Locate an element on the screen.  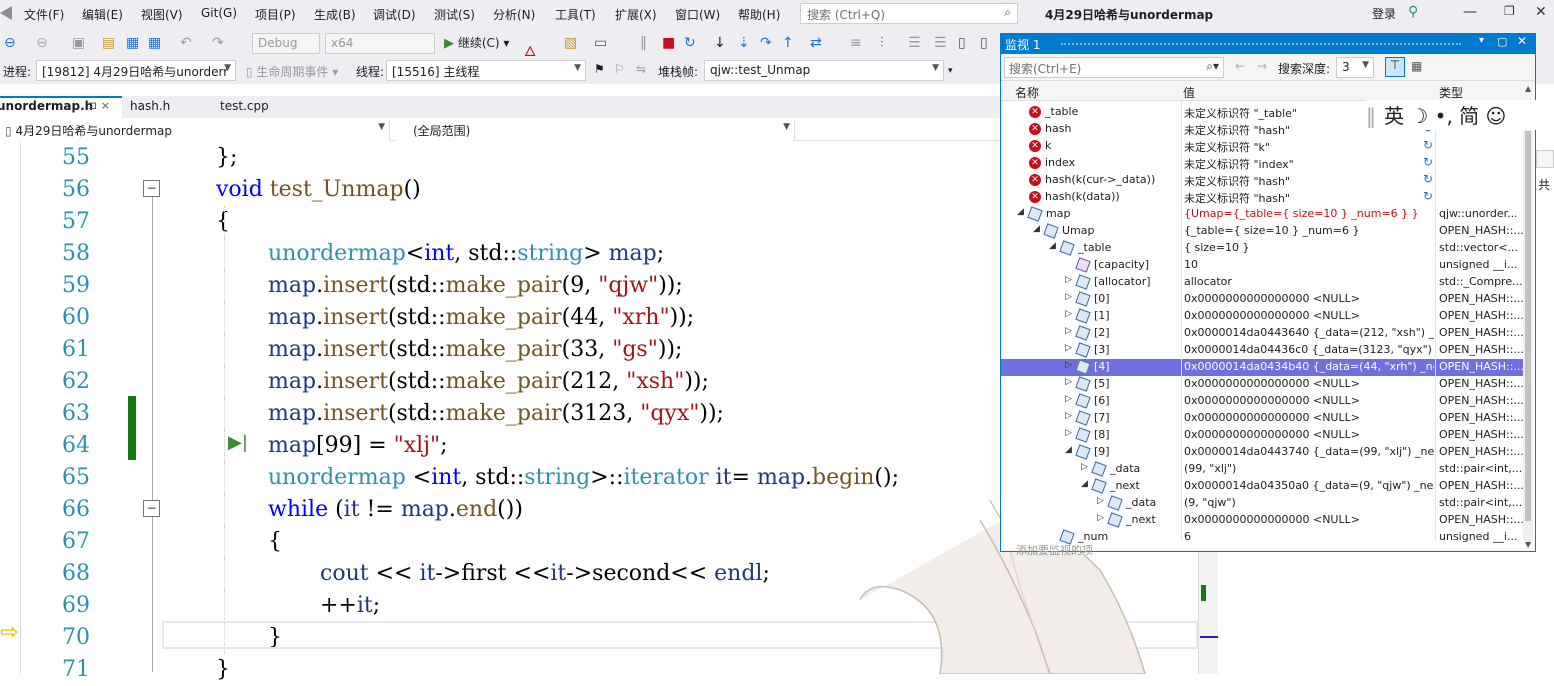
lifecycle-events: ▯ 生命周期事件 ▾ is located at coordinates (292, 71).